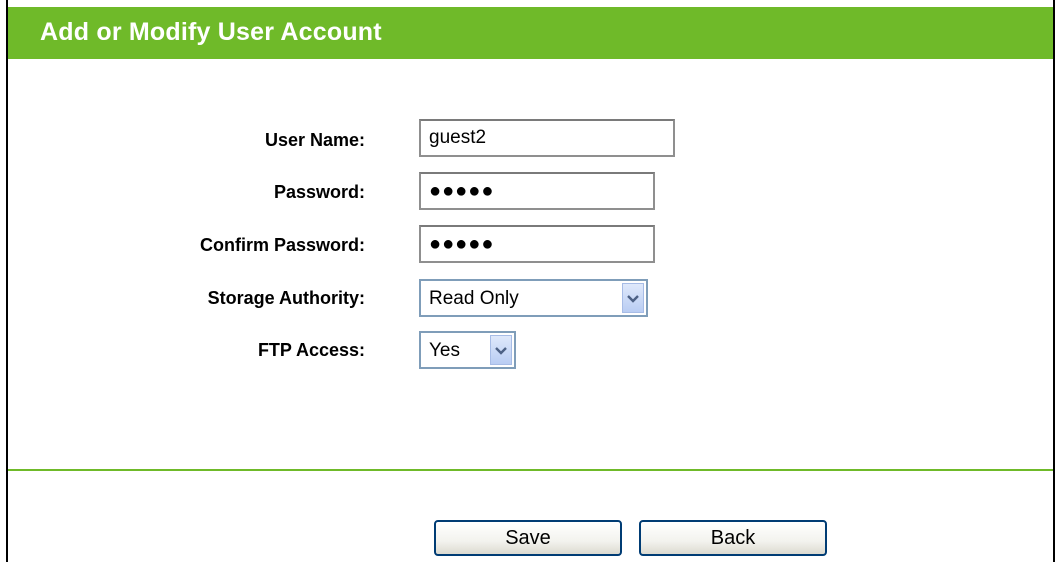 The image size is (1059, 564). I want to click on ftp-access-label: FTP Access:, so click(311, 350).